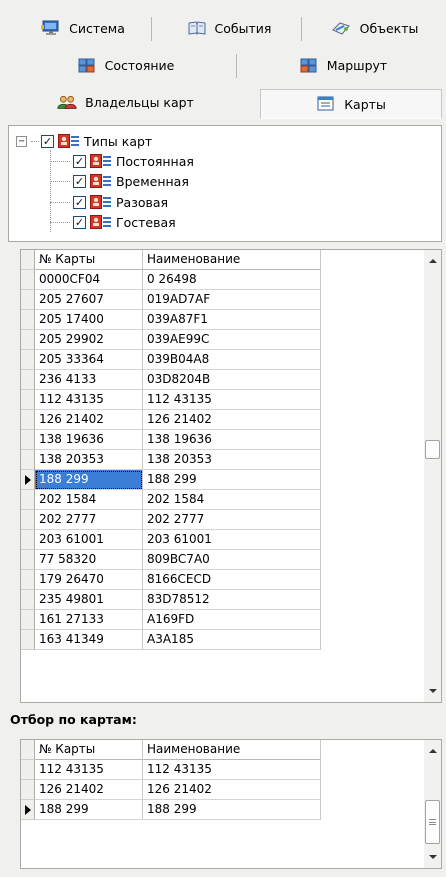  What do you see at coordinates (229, 28) in the screenshot?
I see `tab-events: События` at bounding box center [229, 28].